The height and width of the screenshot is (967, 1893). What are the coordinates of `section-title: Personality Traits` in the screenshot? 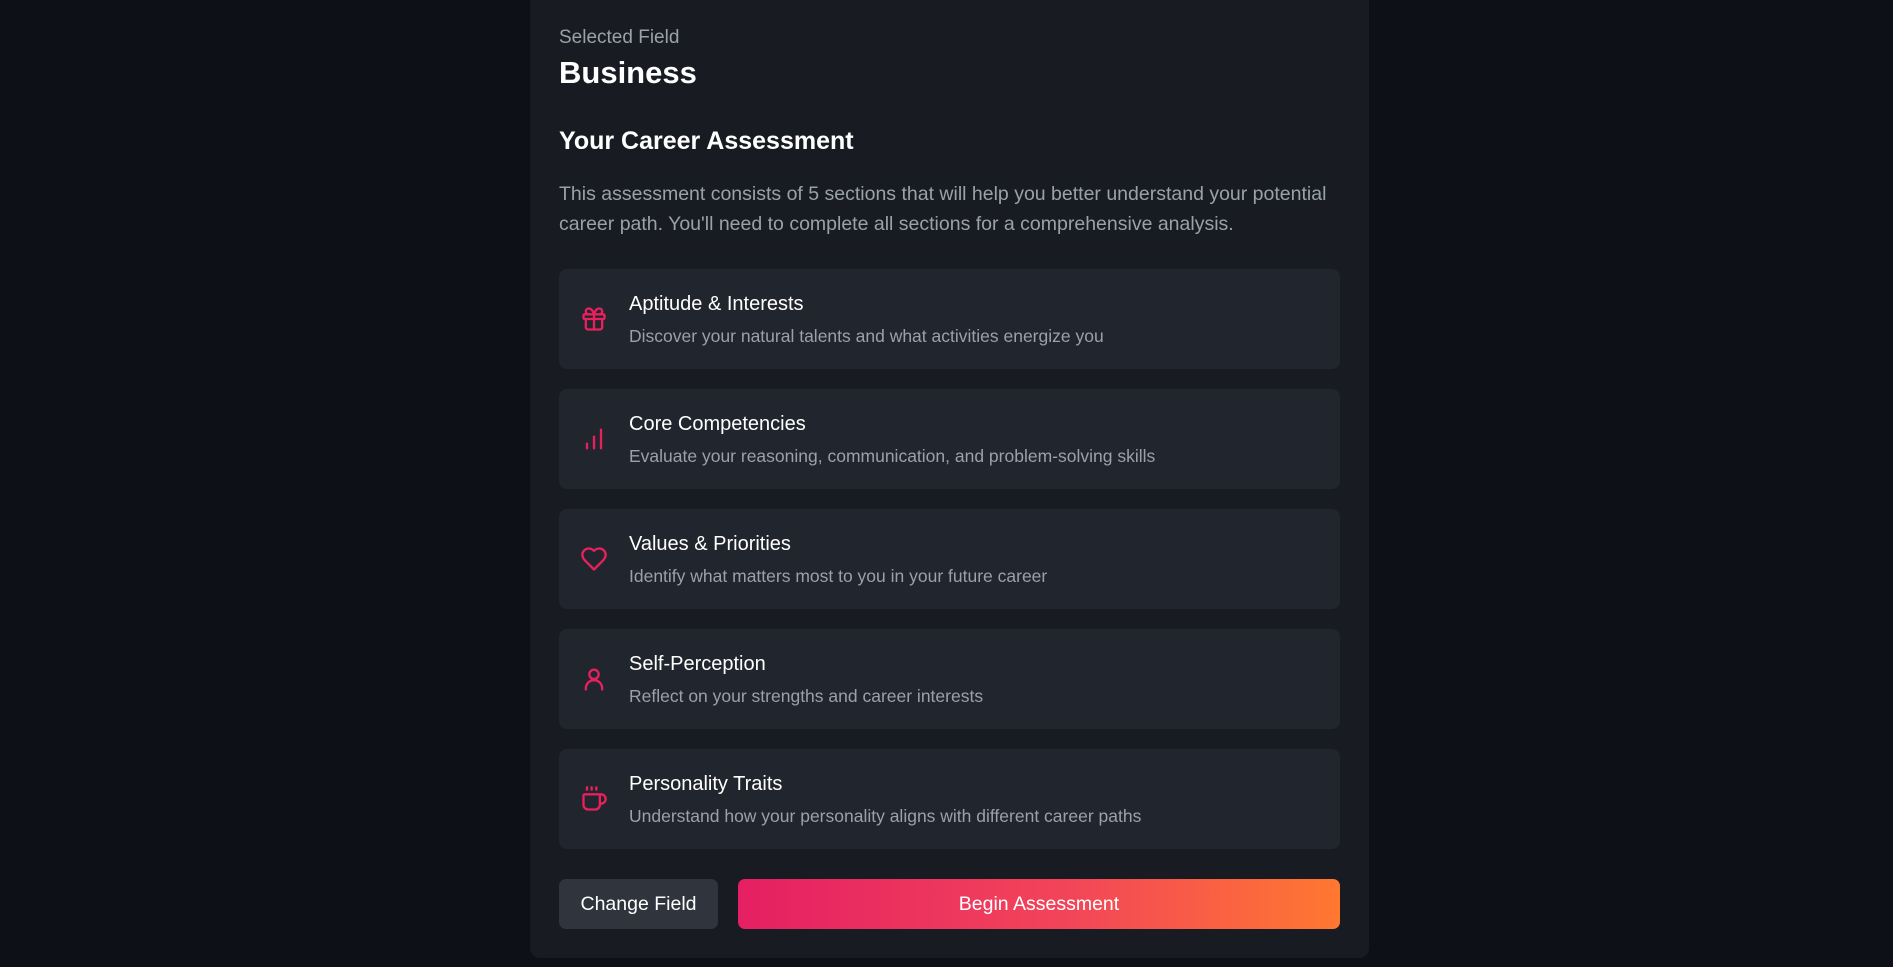 It's located at (706, 784).